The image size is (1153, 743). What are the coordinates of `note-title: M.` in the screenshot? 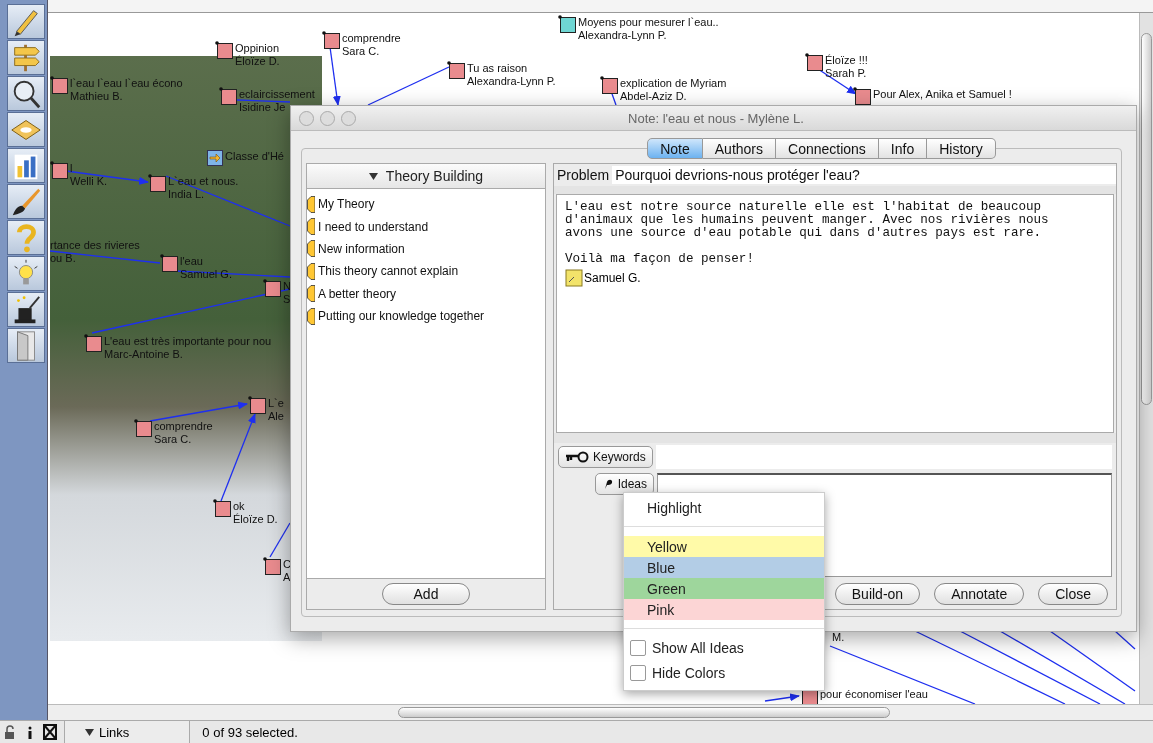 It's located at (838, 637).